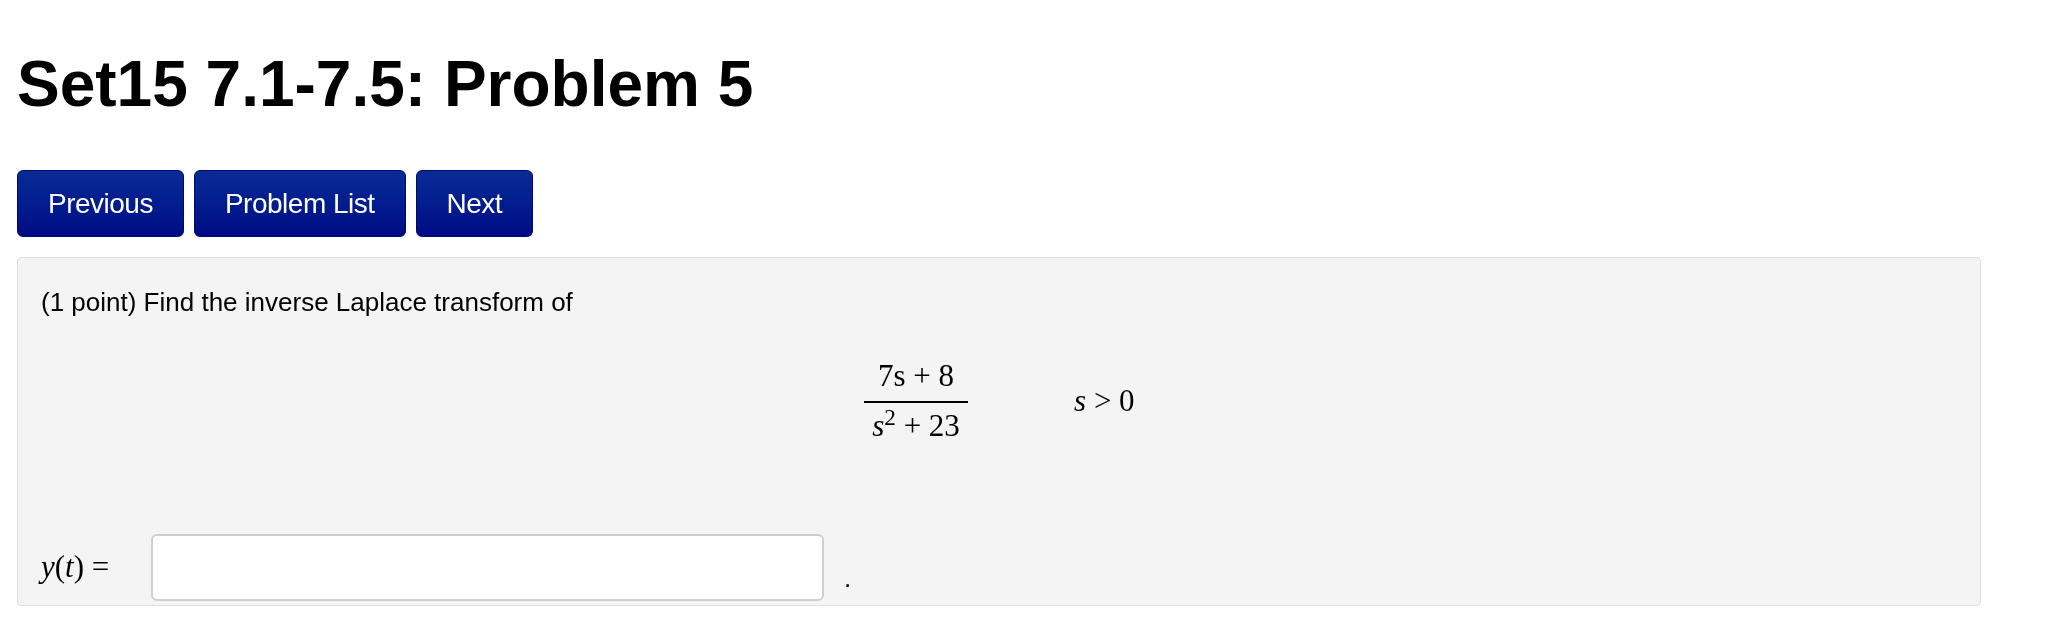  What do you see at coordinates (100, 203) in the screenshot?
I see `nav-button: Previous` at bounding box center [100, 203].